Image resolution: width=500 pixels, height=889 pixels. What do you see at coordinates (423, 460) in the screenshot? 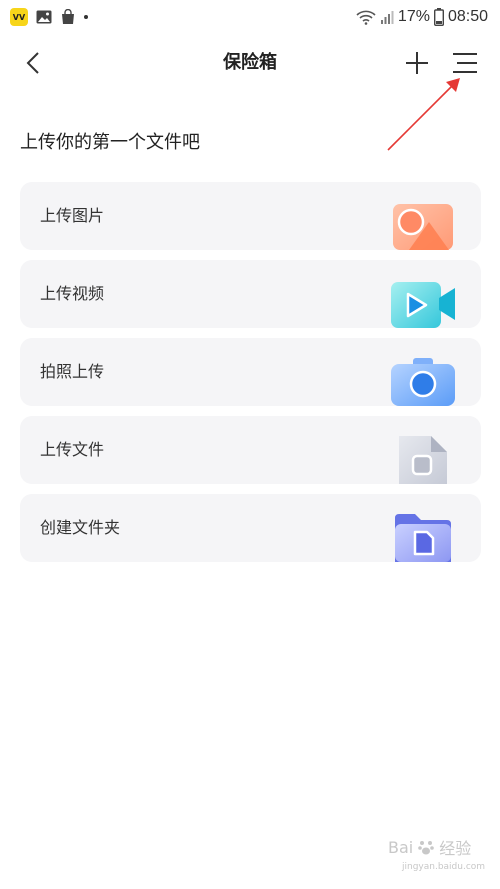
I see `file-icon` at bounding box center [423, 460].